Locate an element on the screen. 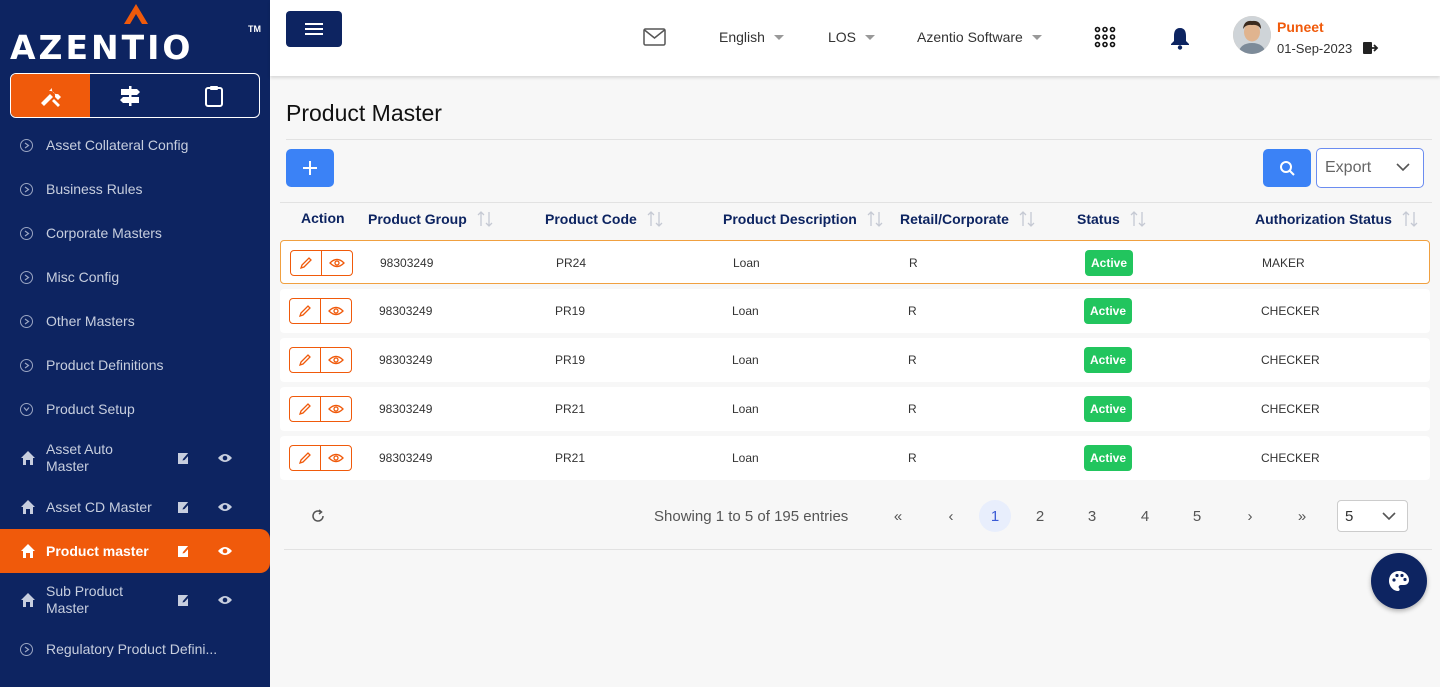  last-page-button: » is located at coordinates (1302, 516).